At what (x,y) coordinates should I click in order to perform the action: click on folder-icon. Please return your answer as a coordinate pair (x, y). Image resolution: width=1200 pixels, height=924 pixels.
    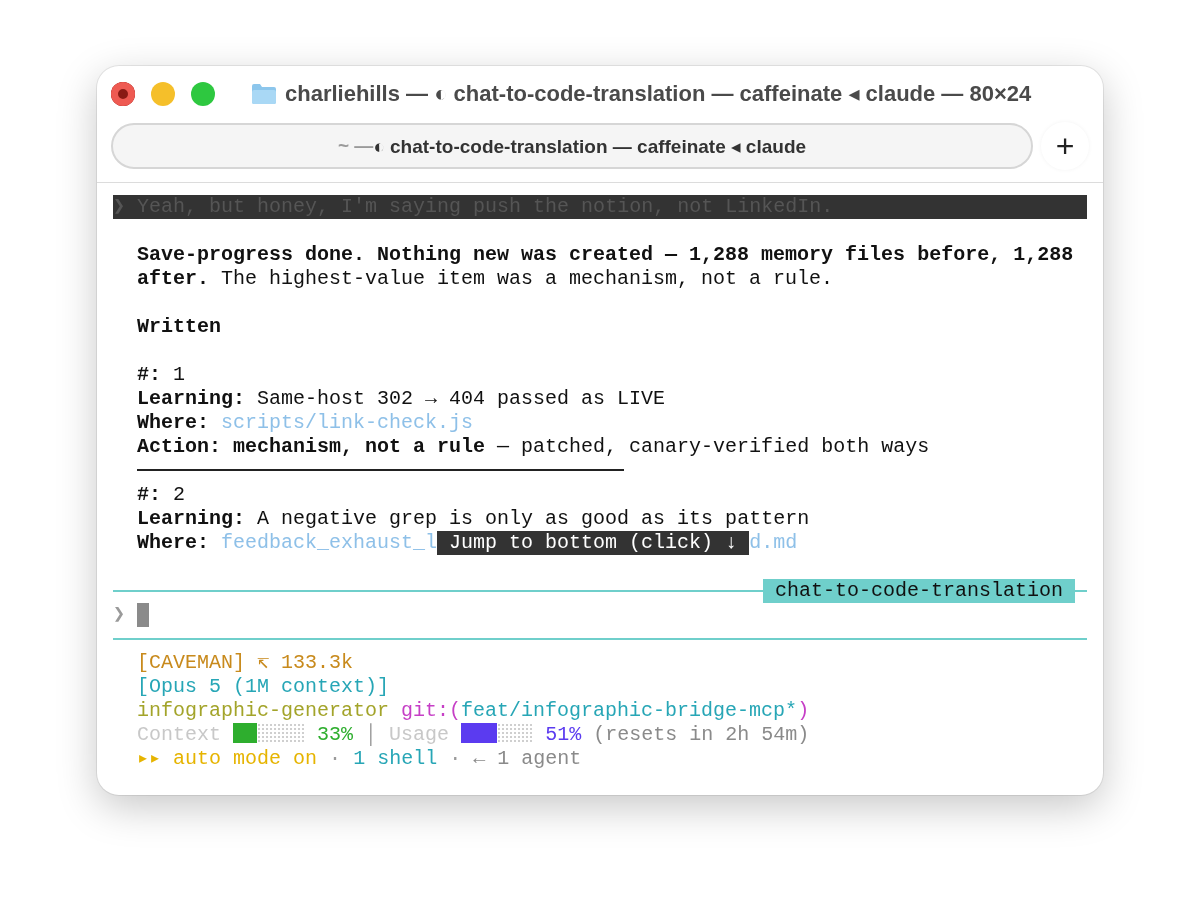
    Looking at the image, I should click on (264, 94).